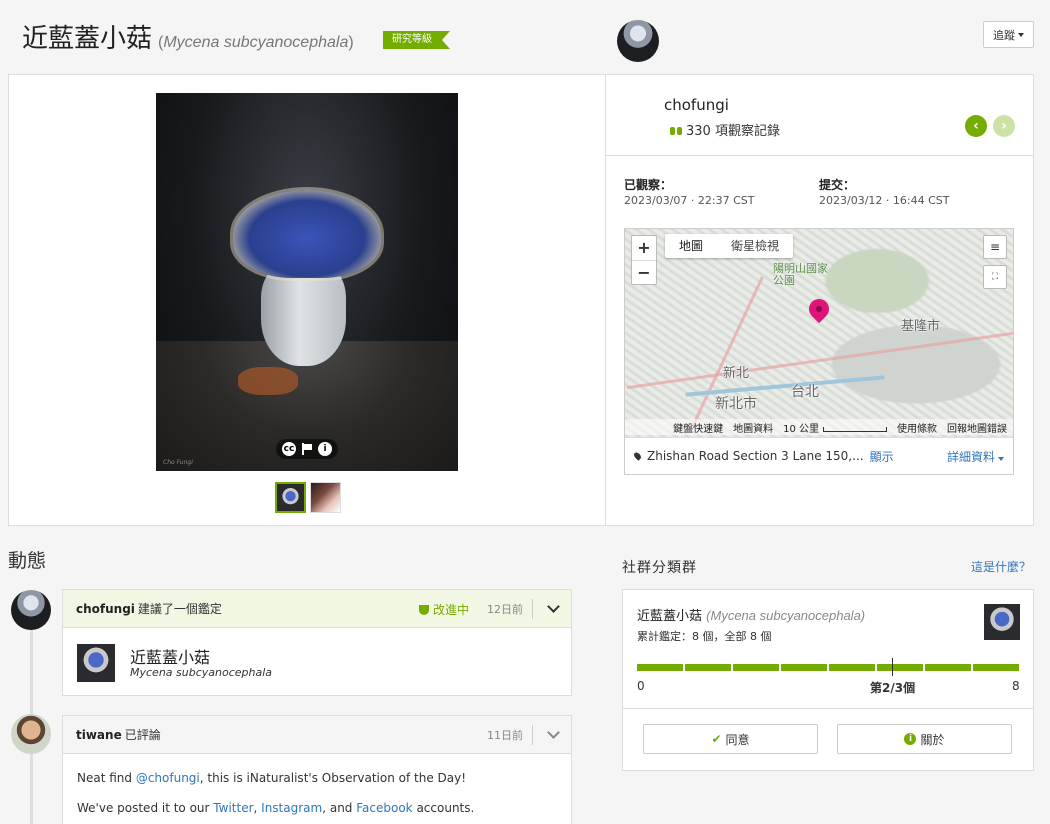  What do you see at coordinates (424, 609) in the screenshot?
I see `trophy-icon` at bounding box center [424, 609].